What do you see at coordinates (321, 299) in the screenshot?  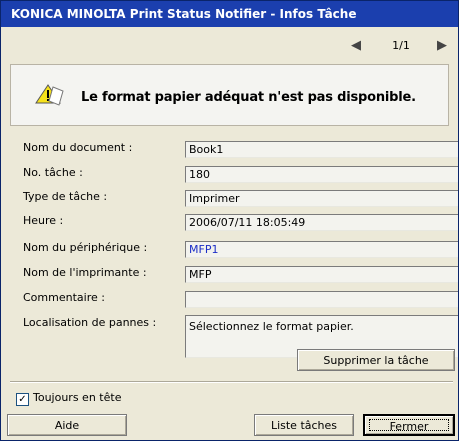 I see `field-comment` at bounding box center [321, 299].